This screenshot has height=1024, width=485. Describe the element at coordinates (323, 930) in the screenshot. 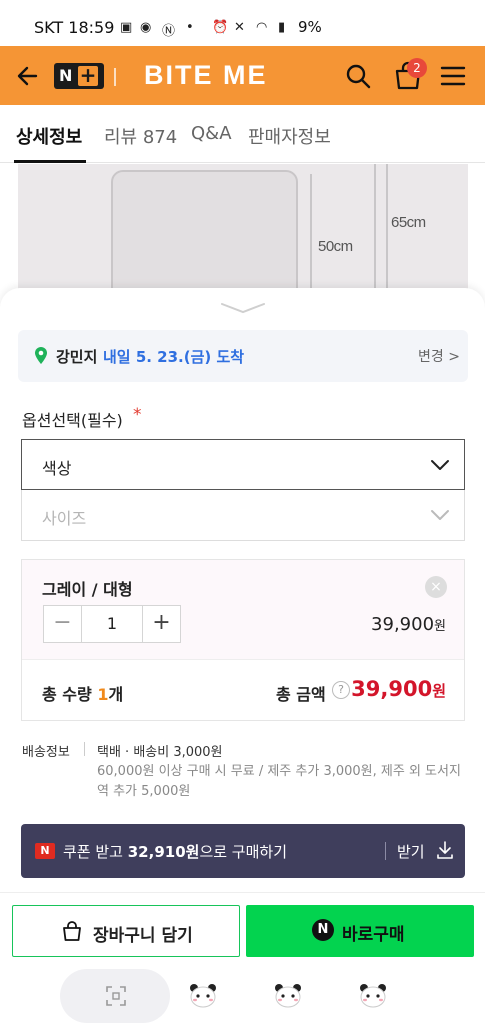

I see `naver-pay-icon: N` at that location.